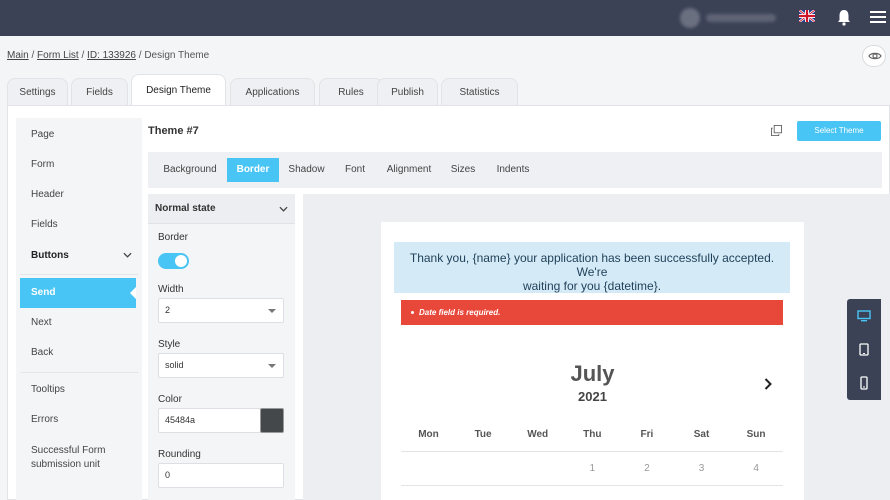 The width and height of the screenshot is (890, 500). Describe the element at coordinates (58, 55) in the screenshot. I see `breadcrumb-form-list: Form List` at that location.